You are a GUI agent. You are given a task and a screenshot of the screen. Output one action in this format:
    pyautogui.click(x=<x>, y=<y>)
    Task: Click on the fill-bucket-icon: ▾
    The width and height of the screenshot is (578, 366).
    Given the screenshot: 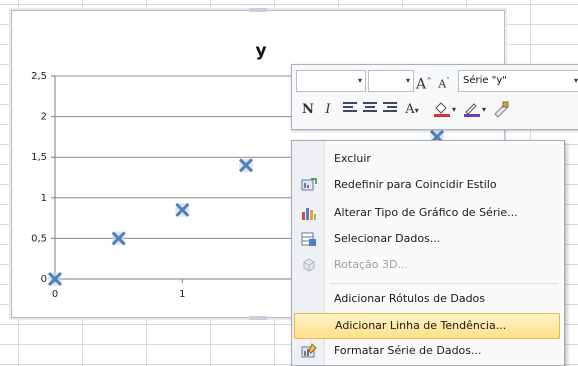 What is the action you would take?
    pyautogui.click(x=445, y=109)
    